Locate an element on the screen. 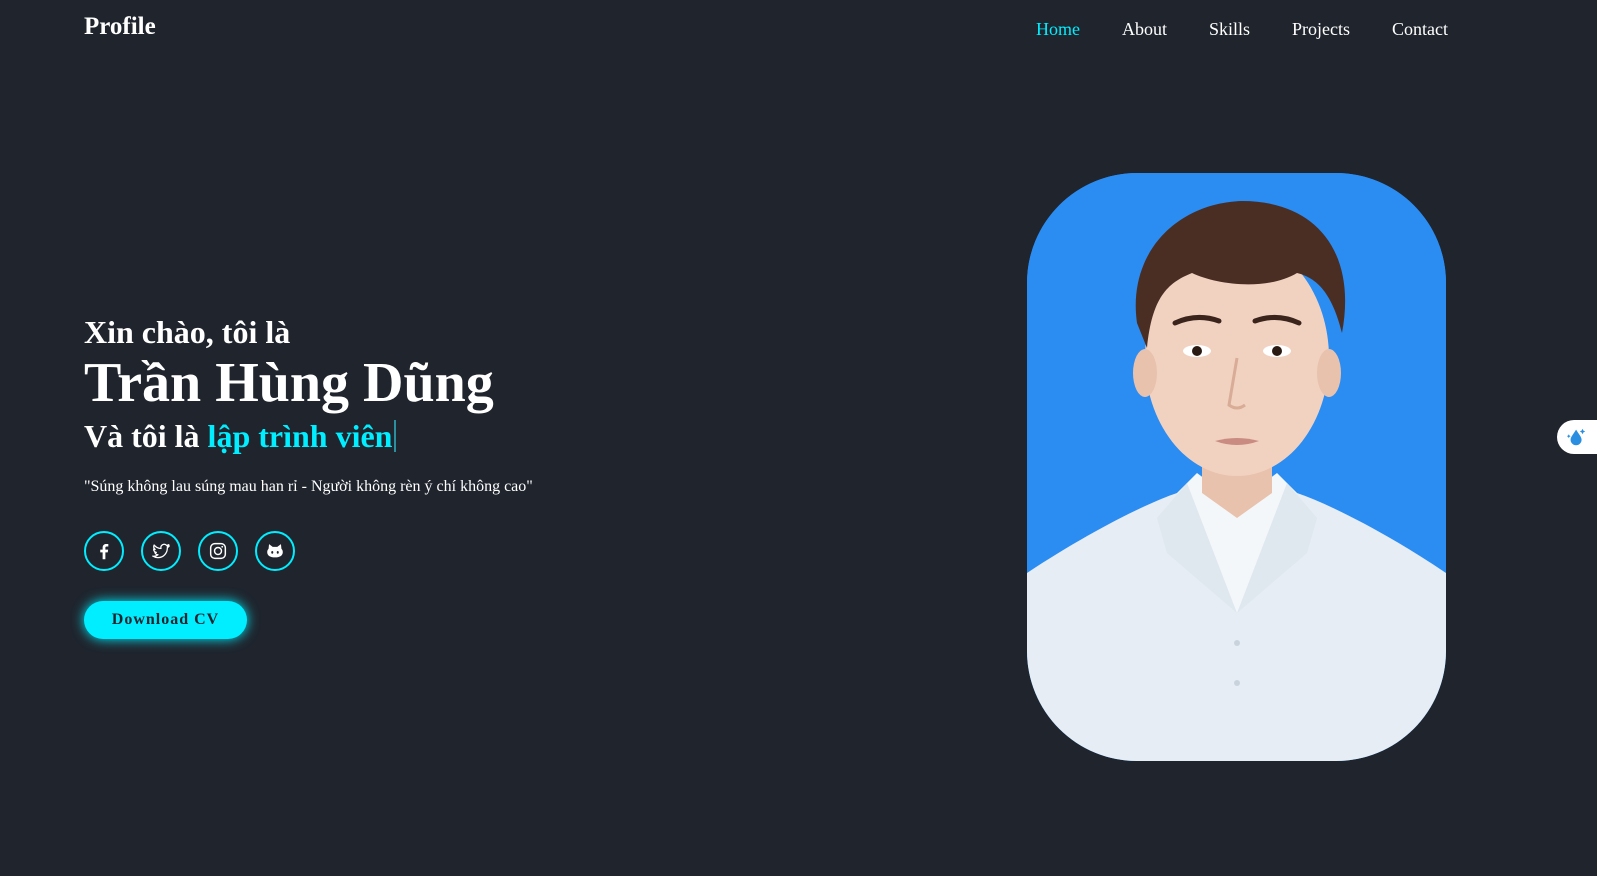 The height and width of the screenshot is (876, 1597). nav-about: About is located at coordinates (1144, 29).